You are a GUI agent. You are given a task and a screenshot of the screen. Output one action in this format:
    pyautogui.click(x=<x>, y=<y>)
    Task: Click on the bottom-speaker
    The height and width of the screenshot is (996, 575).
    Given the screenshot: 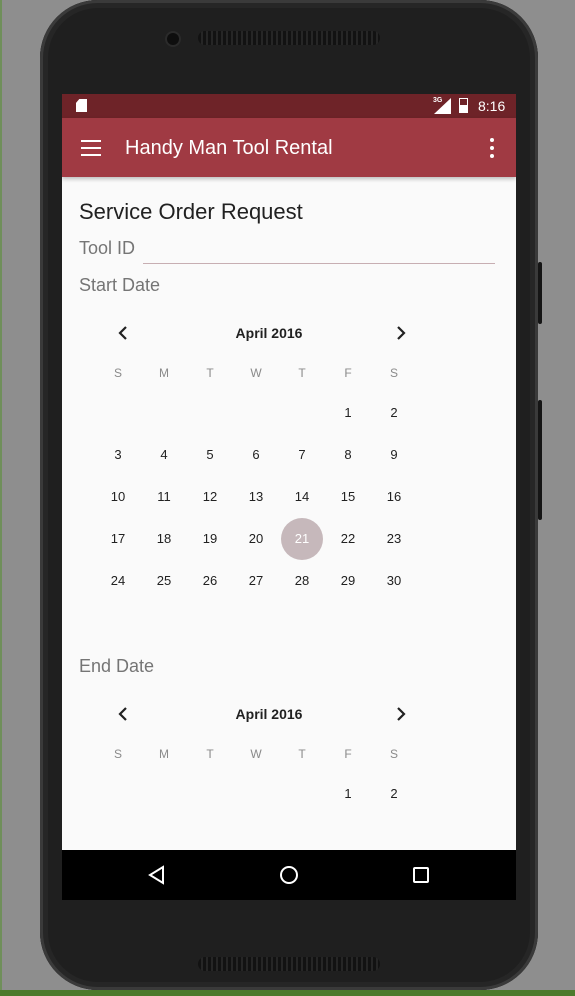 What is the action you would take?
    pyautogui.click(x=289, y=964)
    